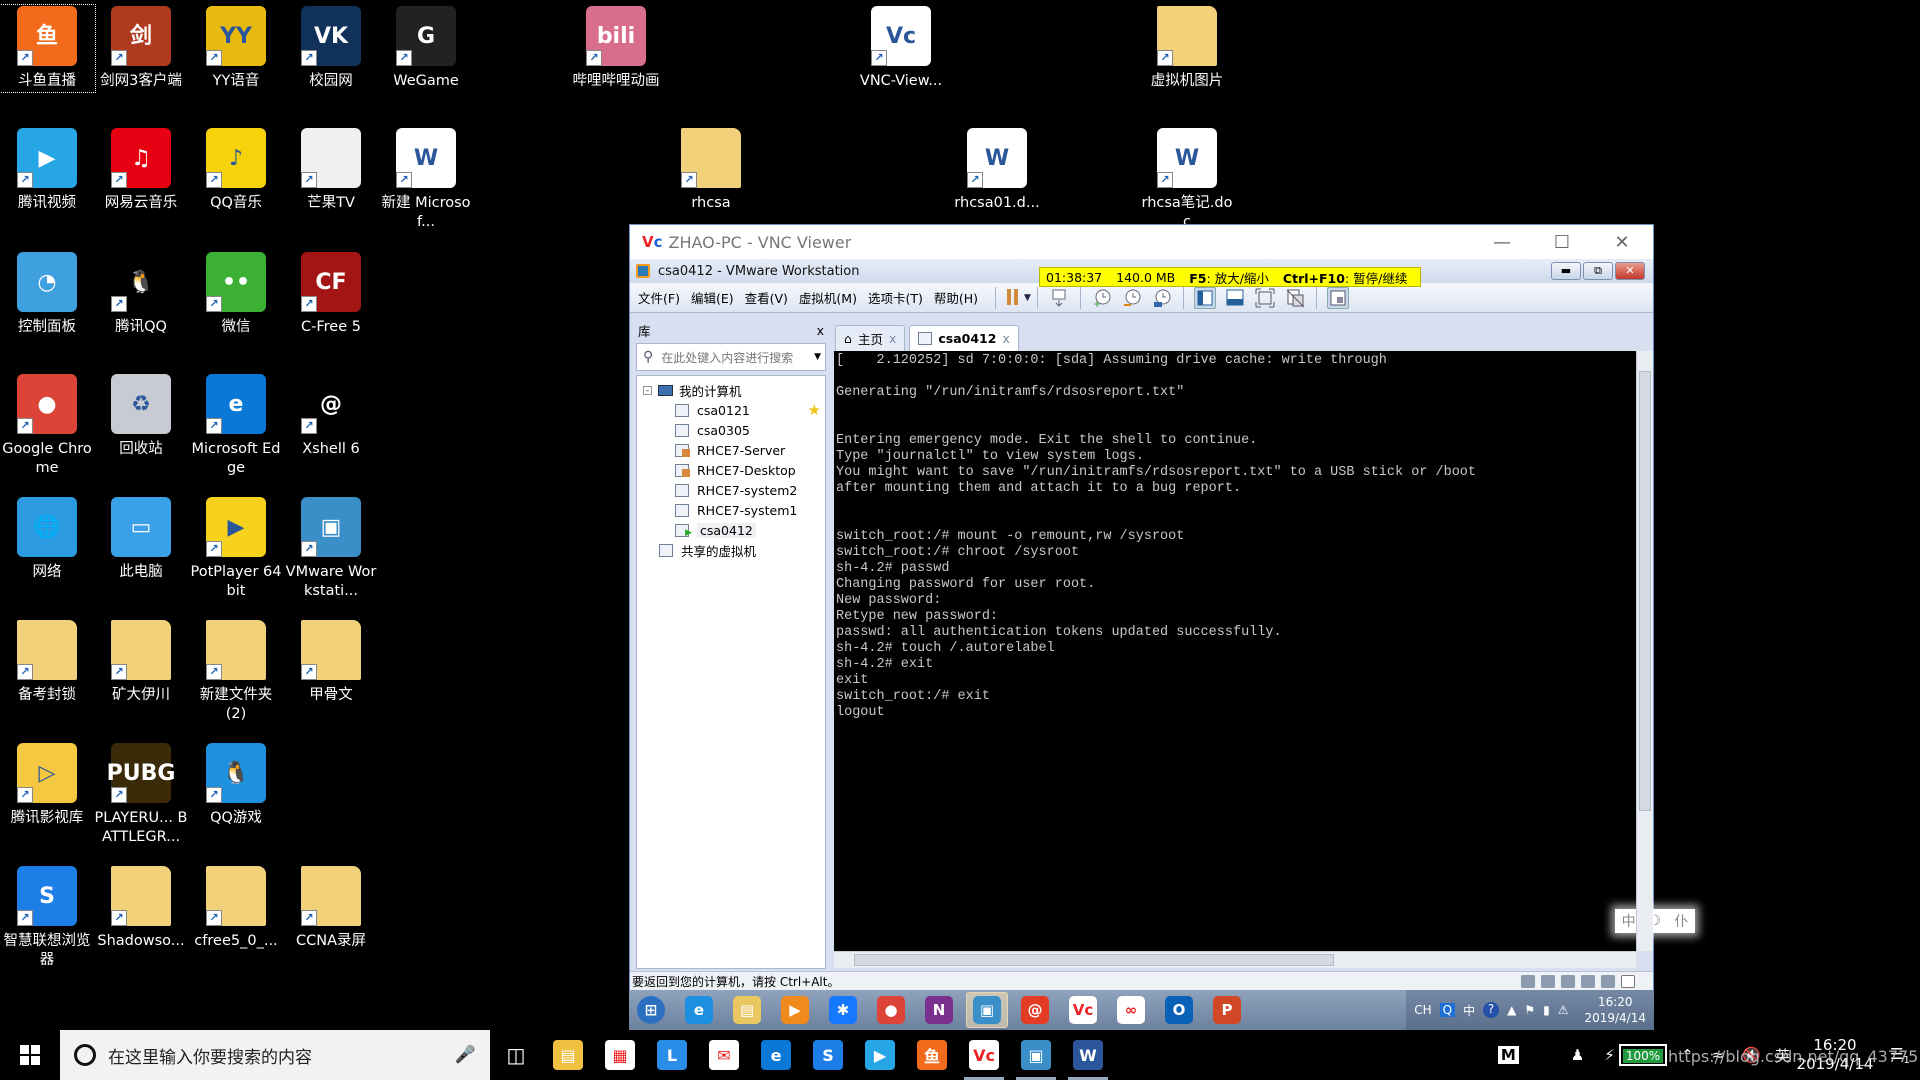 Image resolution: width=1920 pixels, height=1080 pixels. I want to click on horizontal-scrollbar, so click(1235, 959).